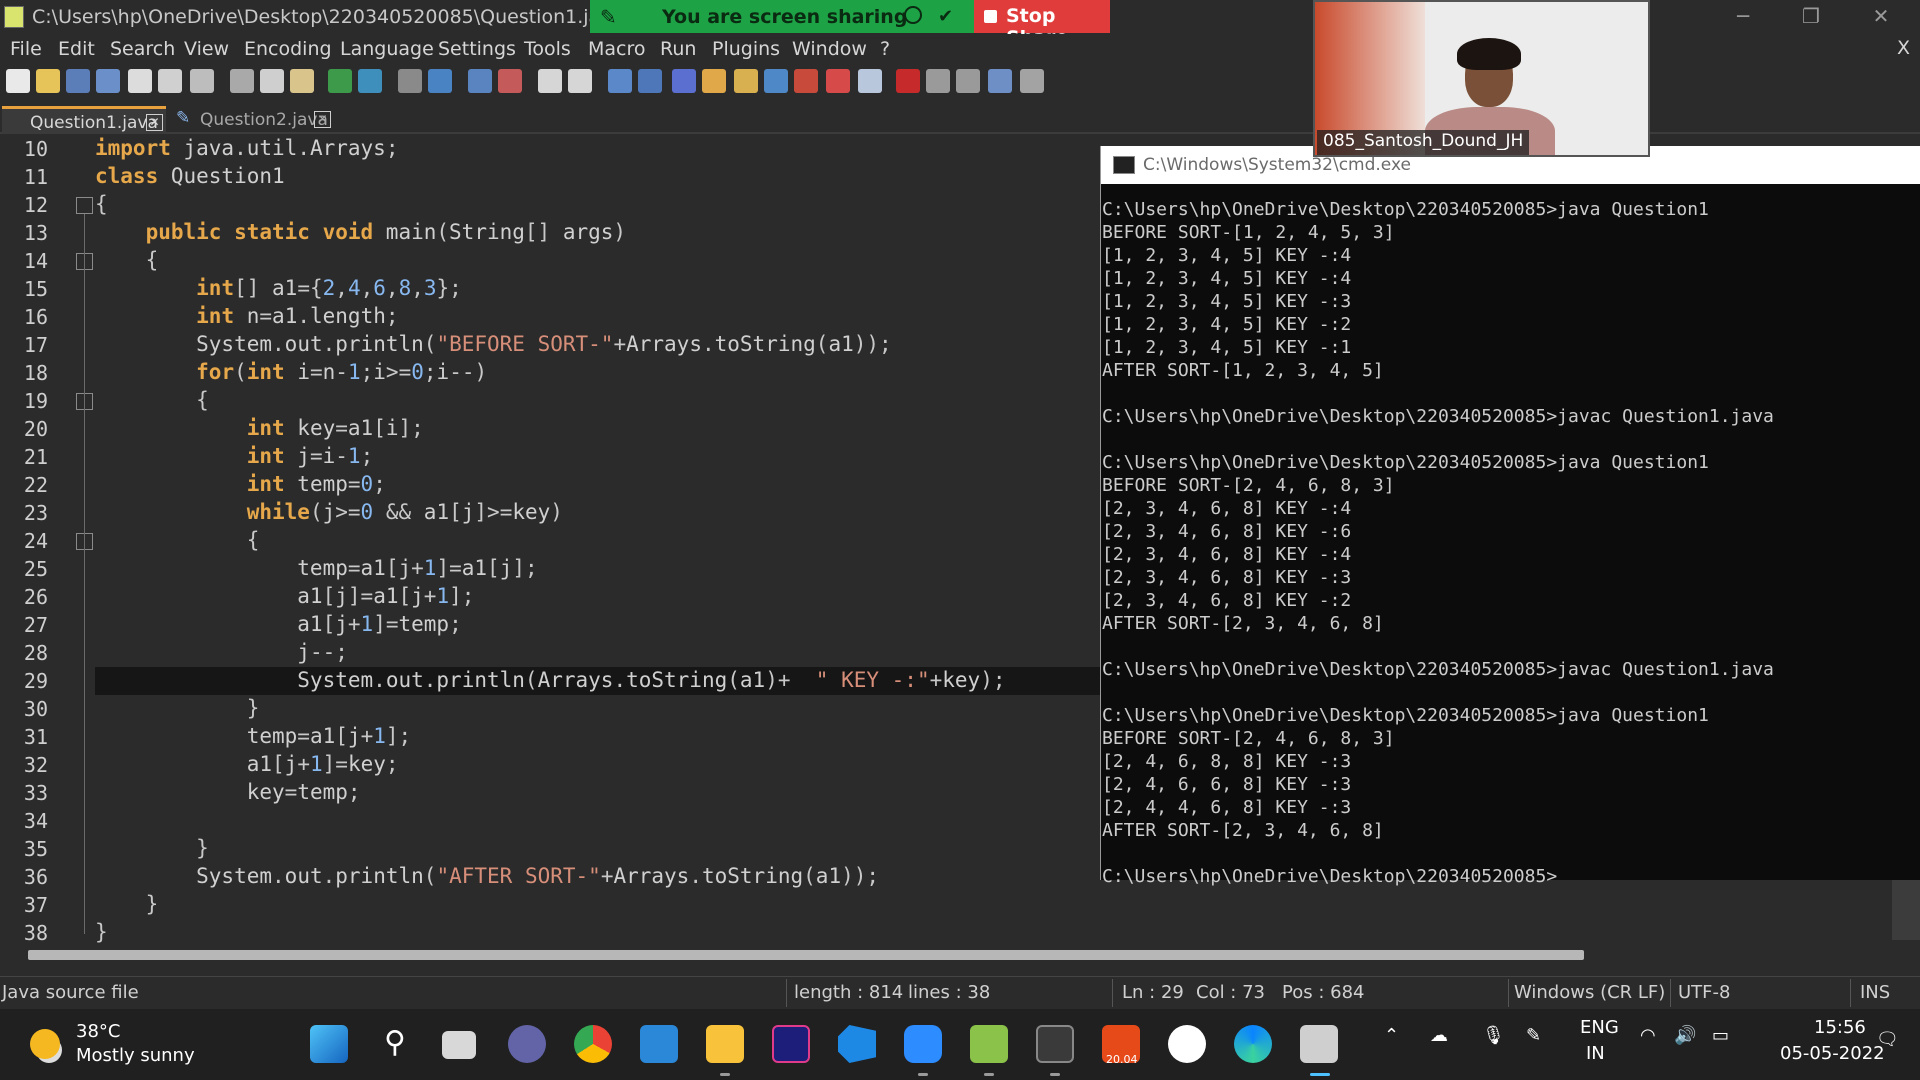 This screenshot has width=1920, height=1080. What do you see at coordinates (1595, 1053) in the screenshot?
I see `language-bottom: IN` at bounding box center [1595, 1053].